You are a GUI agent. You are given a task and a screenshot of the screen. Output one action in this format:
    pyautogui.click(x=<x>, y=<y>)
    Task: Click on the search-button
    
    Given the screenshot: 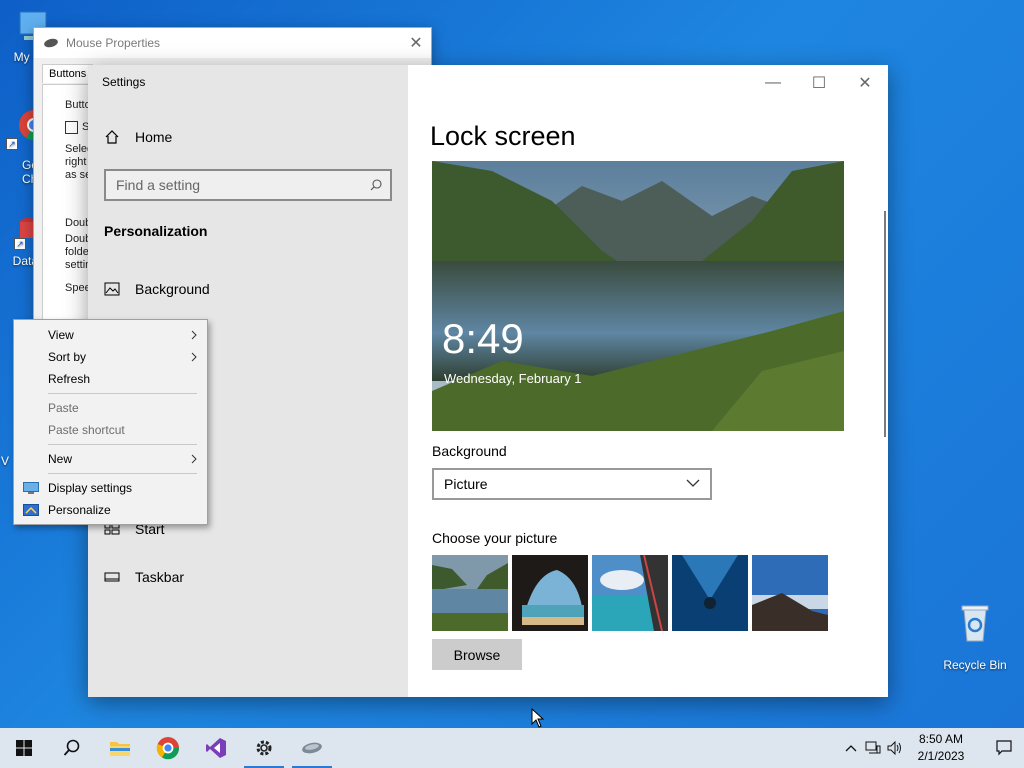 What is the action you would take?
    pyautogui.click(x=72, y=748)
    